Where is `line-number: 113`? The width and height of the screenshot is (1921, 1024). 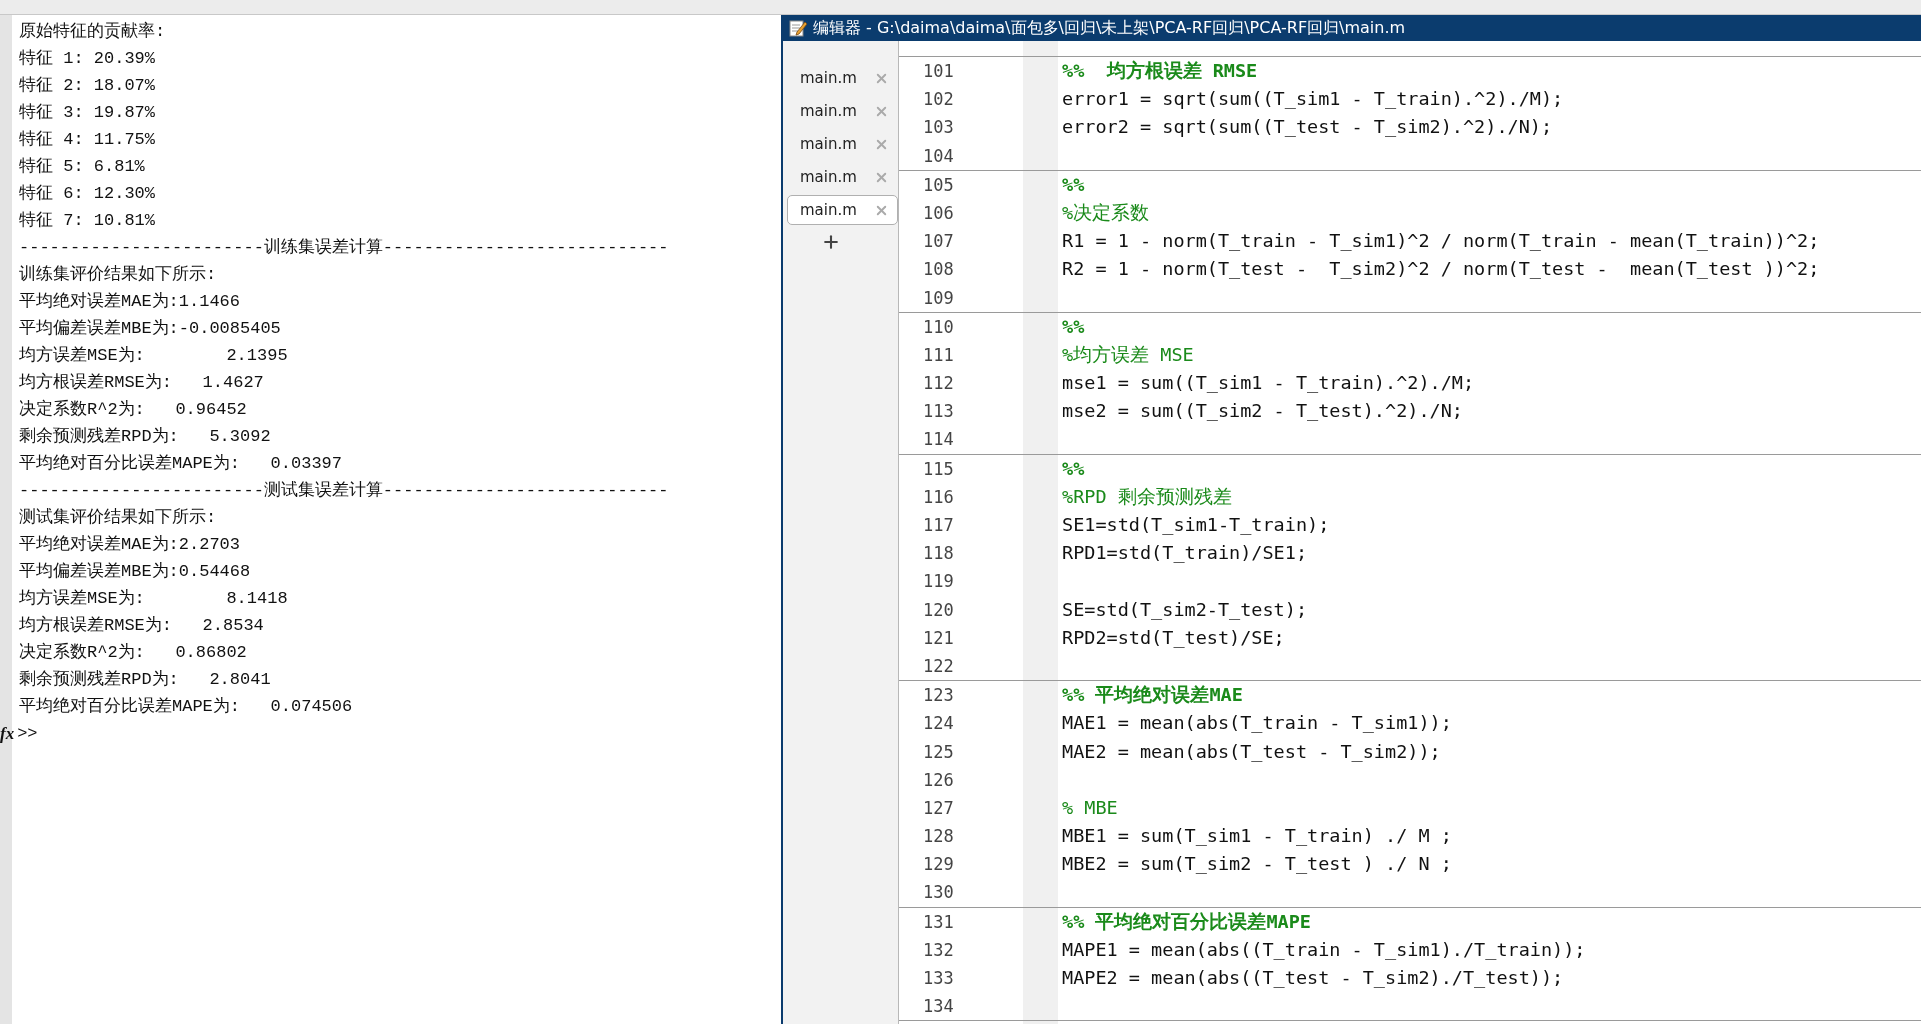
line-number: 113 is located at coordinates (938, 412).